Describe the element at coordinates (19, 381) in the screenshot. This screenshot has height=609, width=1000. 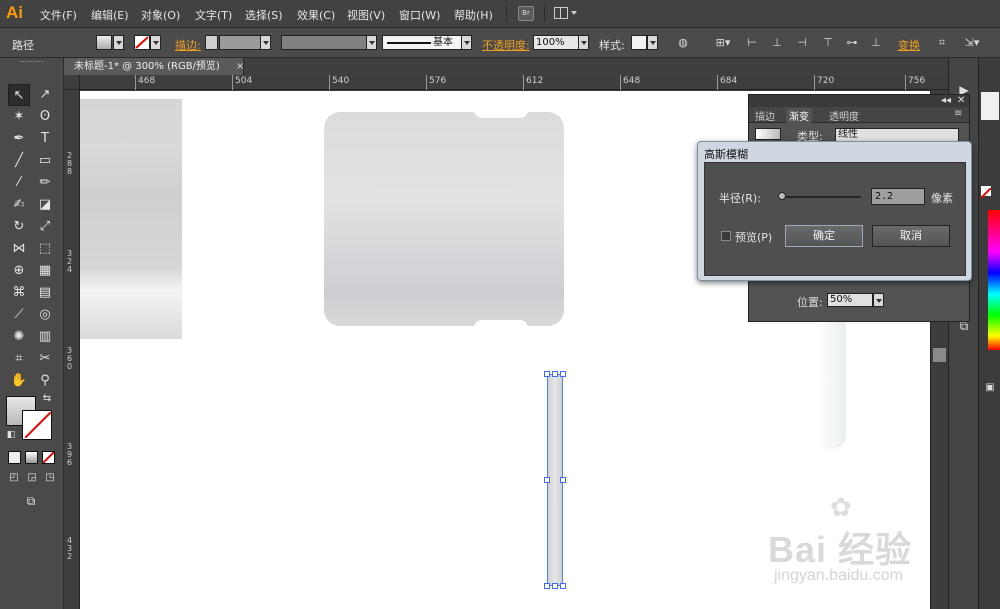
I see `hand-tool-icon: ✋` at that location.